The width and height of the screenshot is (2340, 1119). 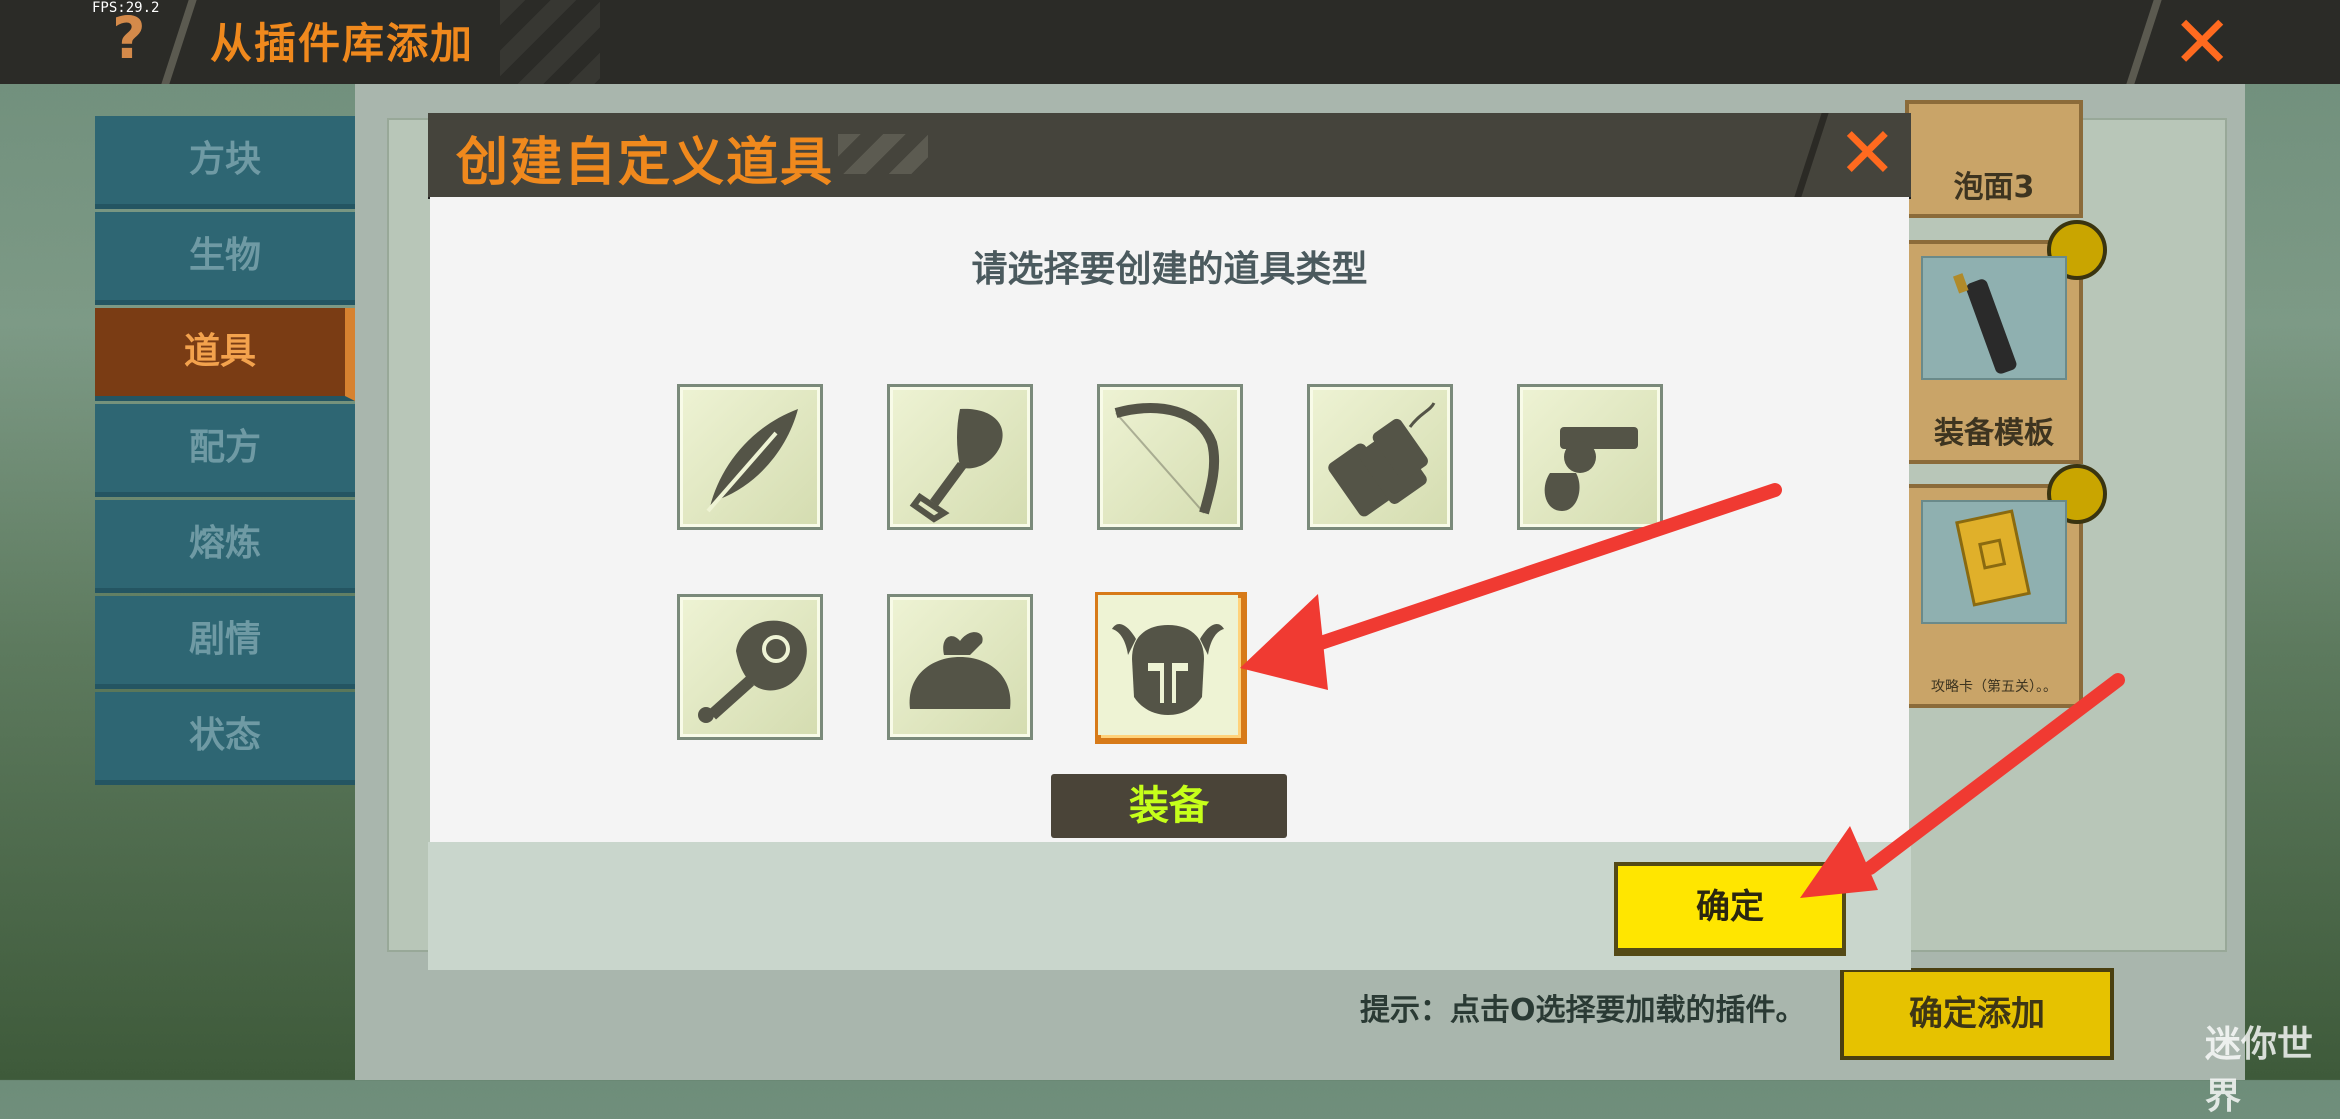 I want to click on plugin-card: 攻略卡（第五关）。。, so click(x=2006, y=586).